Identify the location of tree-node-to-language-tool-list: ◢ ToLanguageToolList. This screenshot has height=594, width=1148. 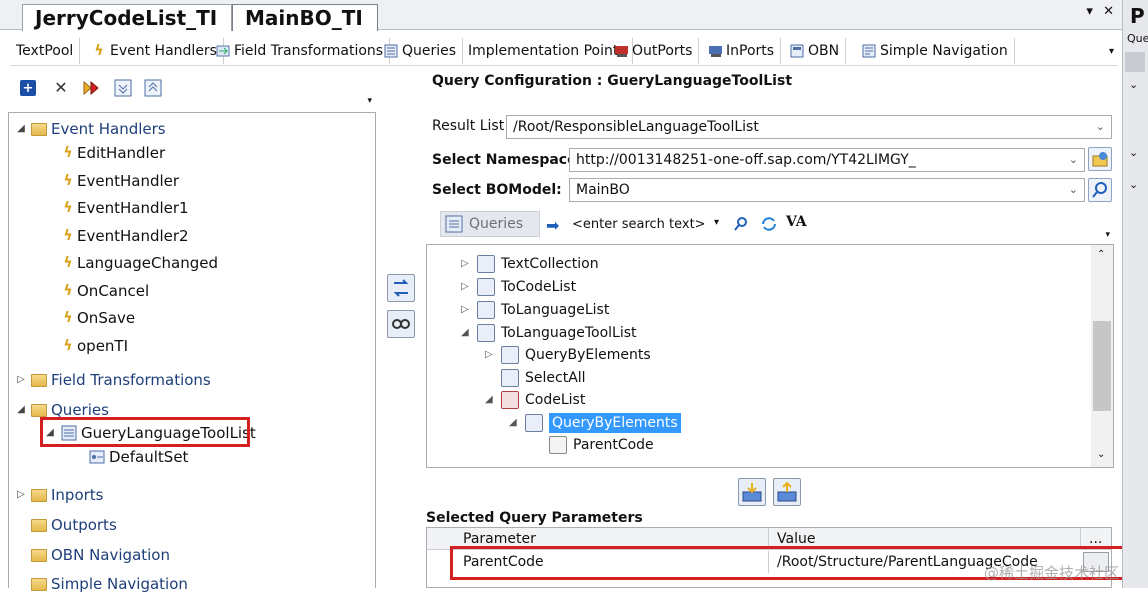
(549, 333).